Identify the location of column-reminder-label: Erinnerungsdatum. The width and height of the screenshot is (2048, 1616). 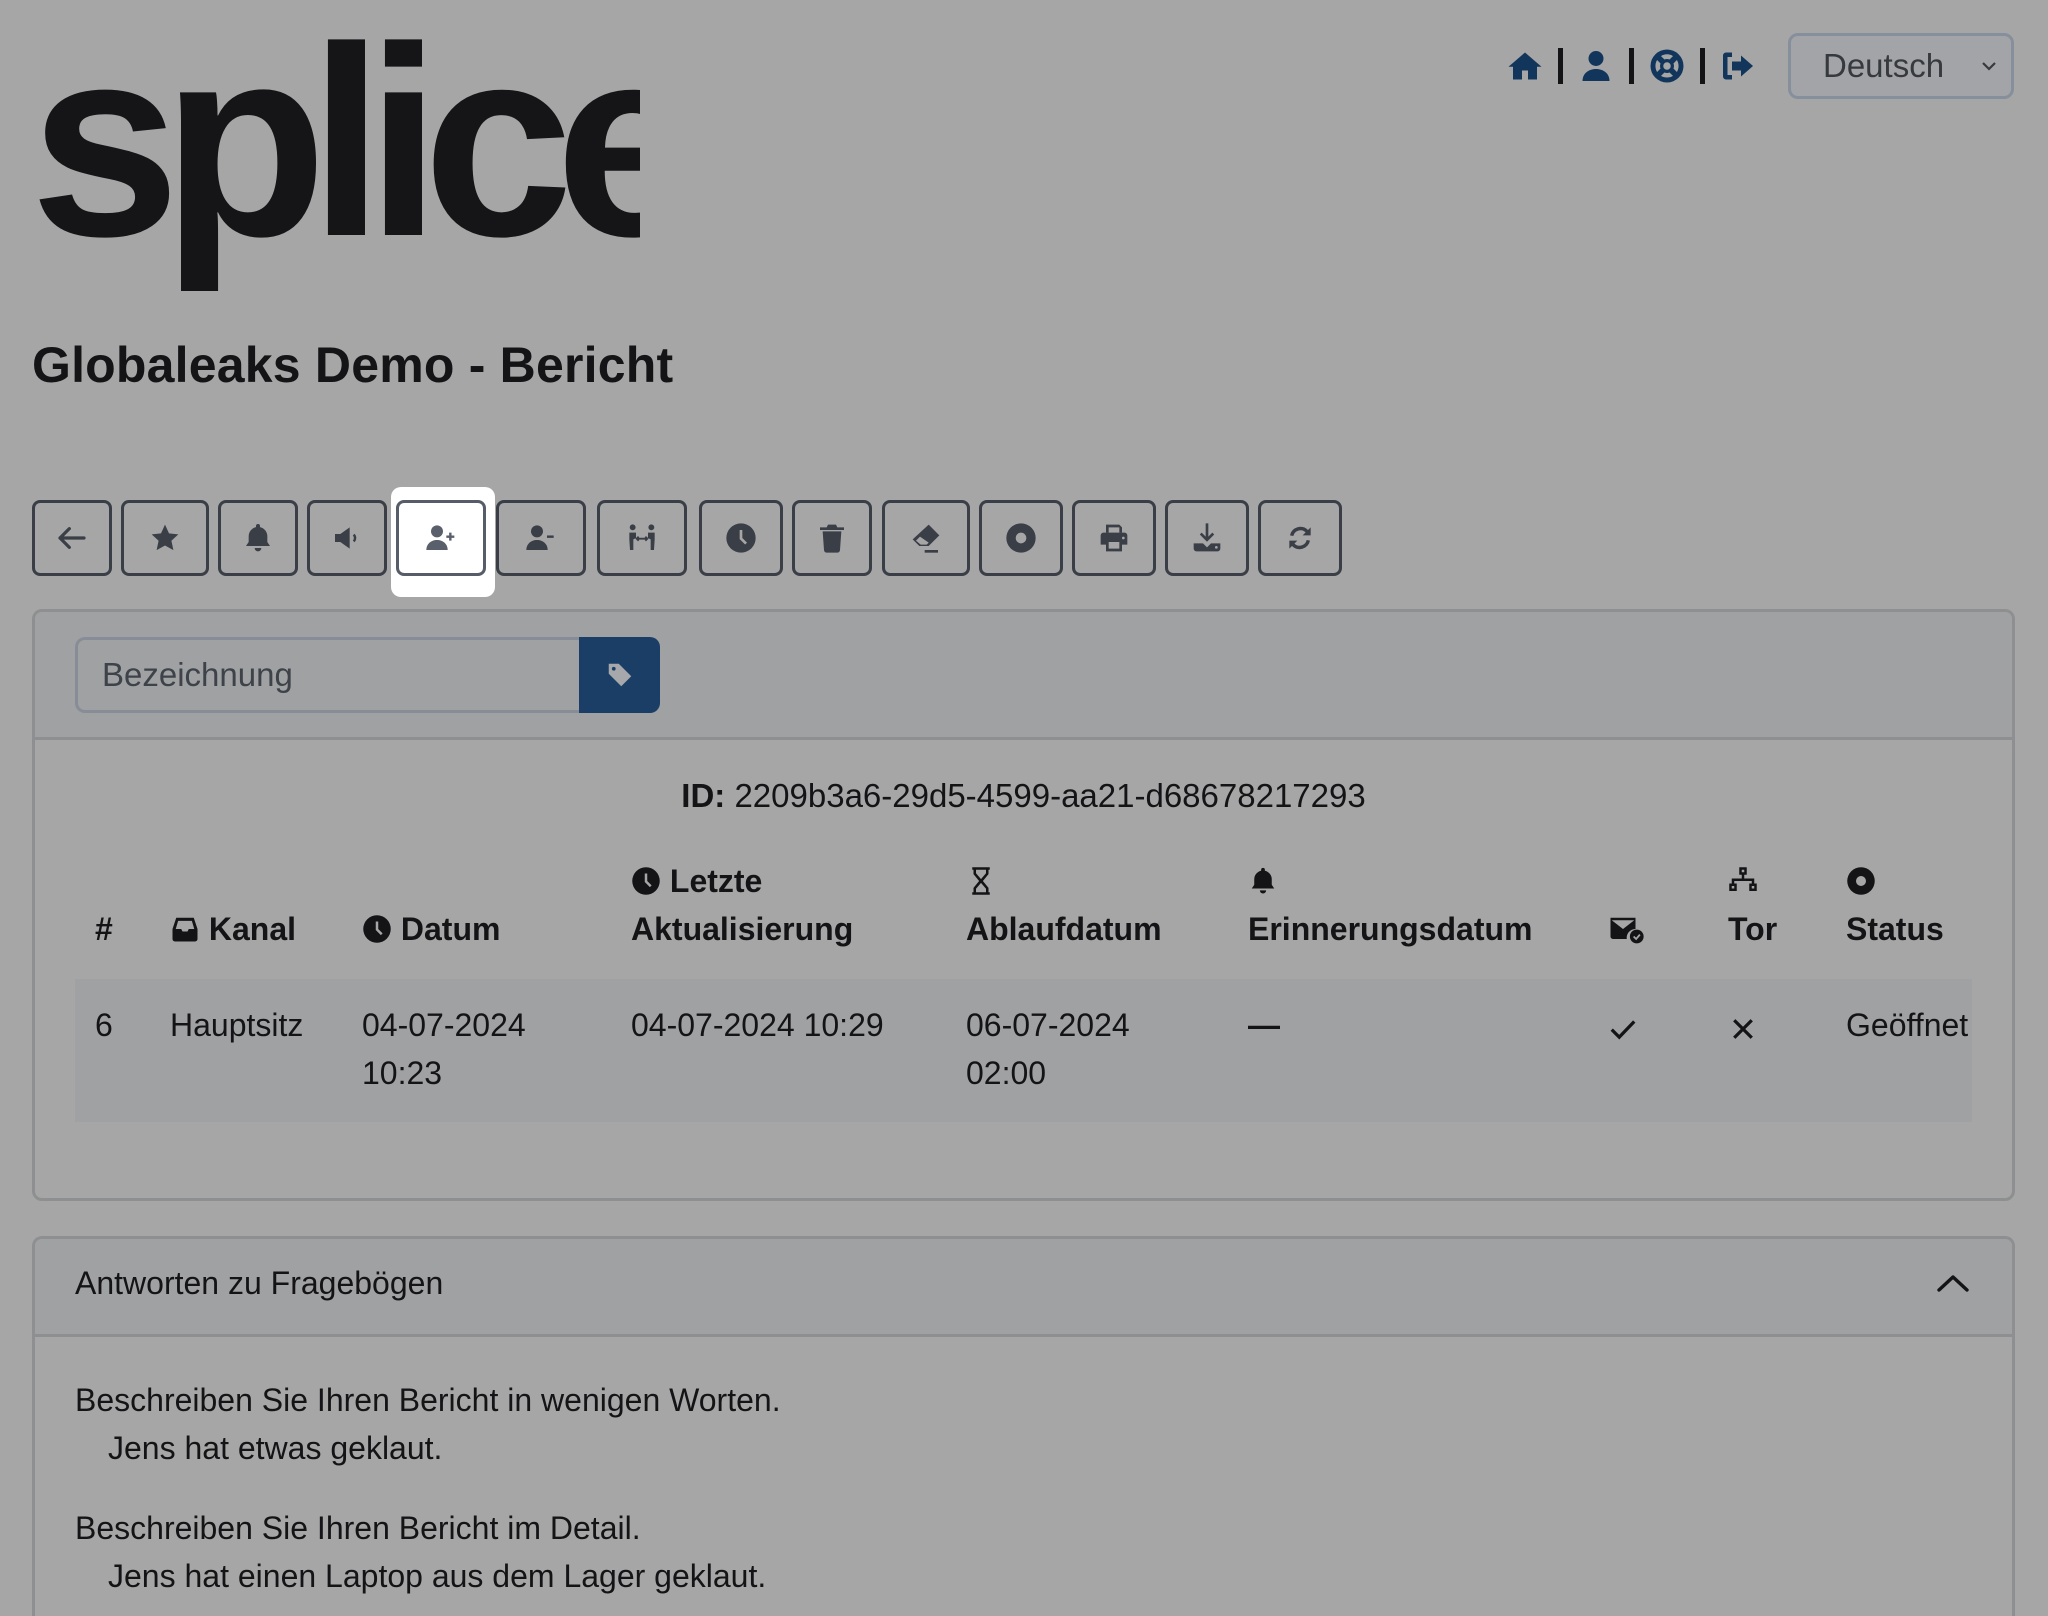
(1390, 929).